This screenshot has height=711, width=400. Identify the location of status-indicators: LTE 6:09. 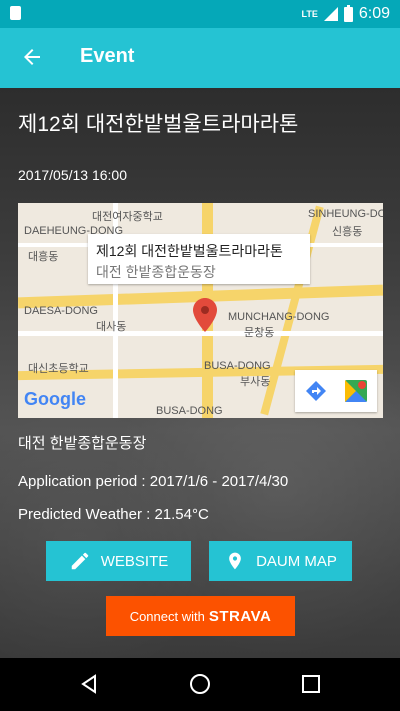
(346, 14).